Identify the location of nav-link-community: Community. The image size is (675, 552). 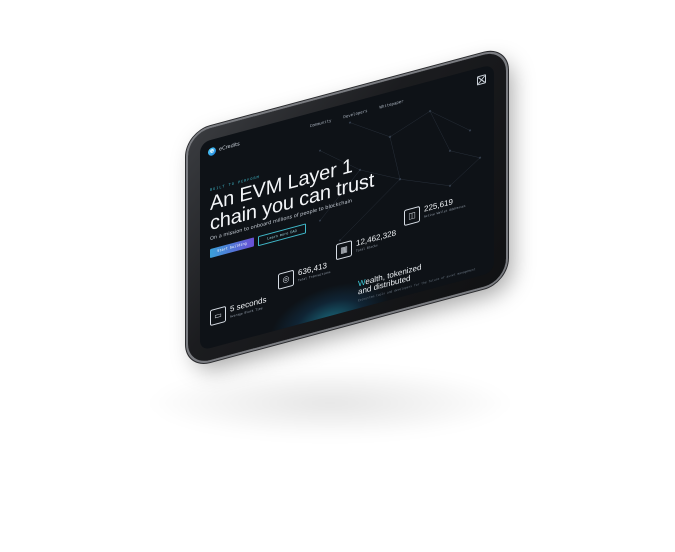
(321, 122).